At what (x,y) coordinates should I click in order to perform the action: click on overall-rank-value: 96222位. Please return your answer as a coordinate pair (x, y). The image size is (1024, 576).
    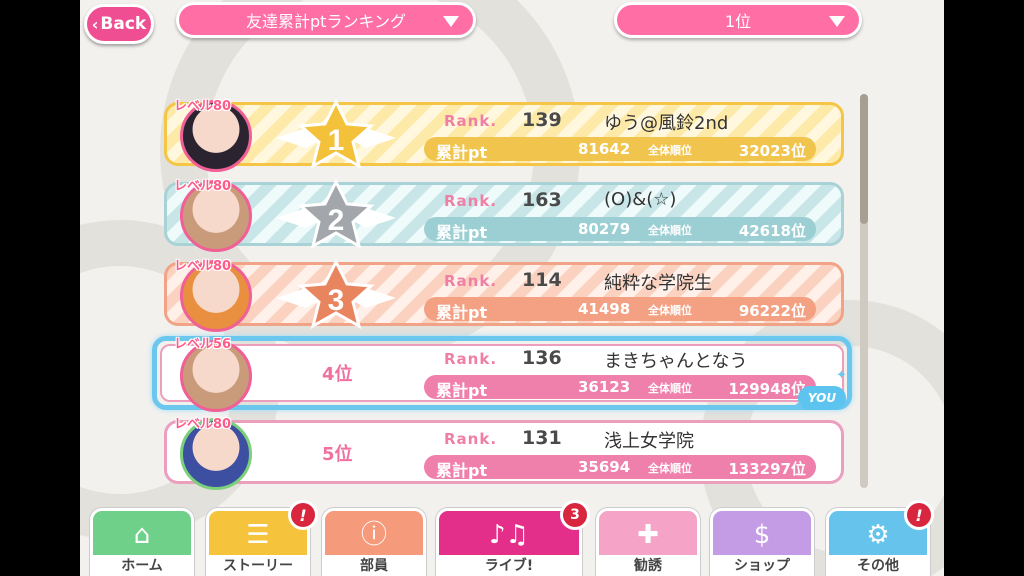
    Looking at the image, I should click on (772, 311).